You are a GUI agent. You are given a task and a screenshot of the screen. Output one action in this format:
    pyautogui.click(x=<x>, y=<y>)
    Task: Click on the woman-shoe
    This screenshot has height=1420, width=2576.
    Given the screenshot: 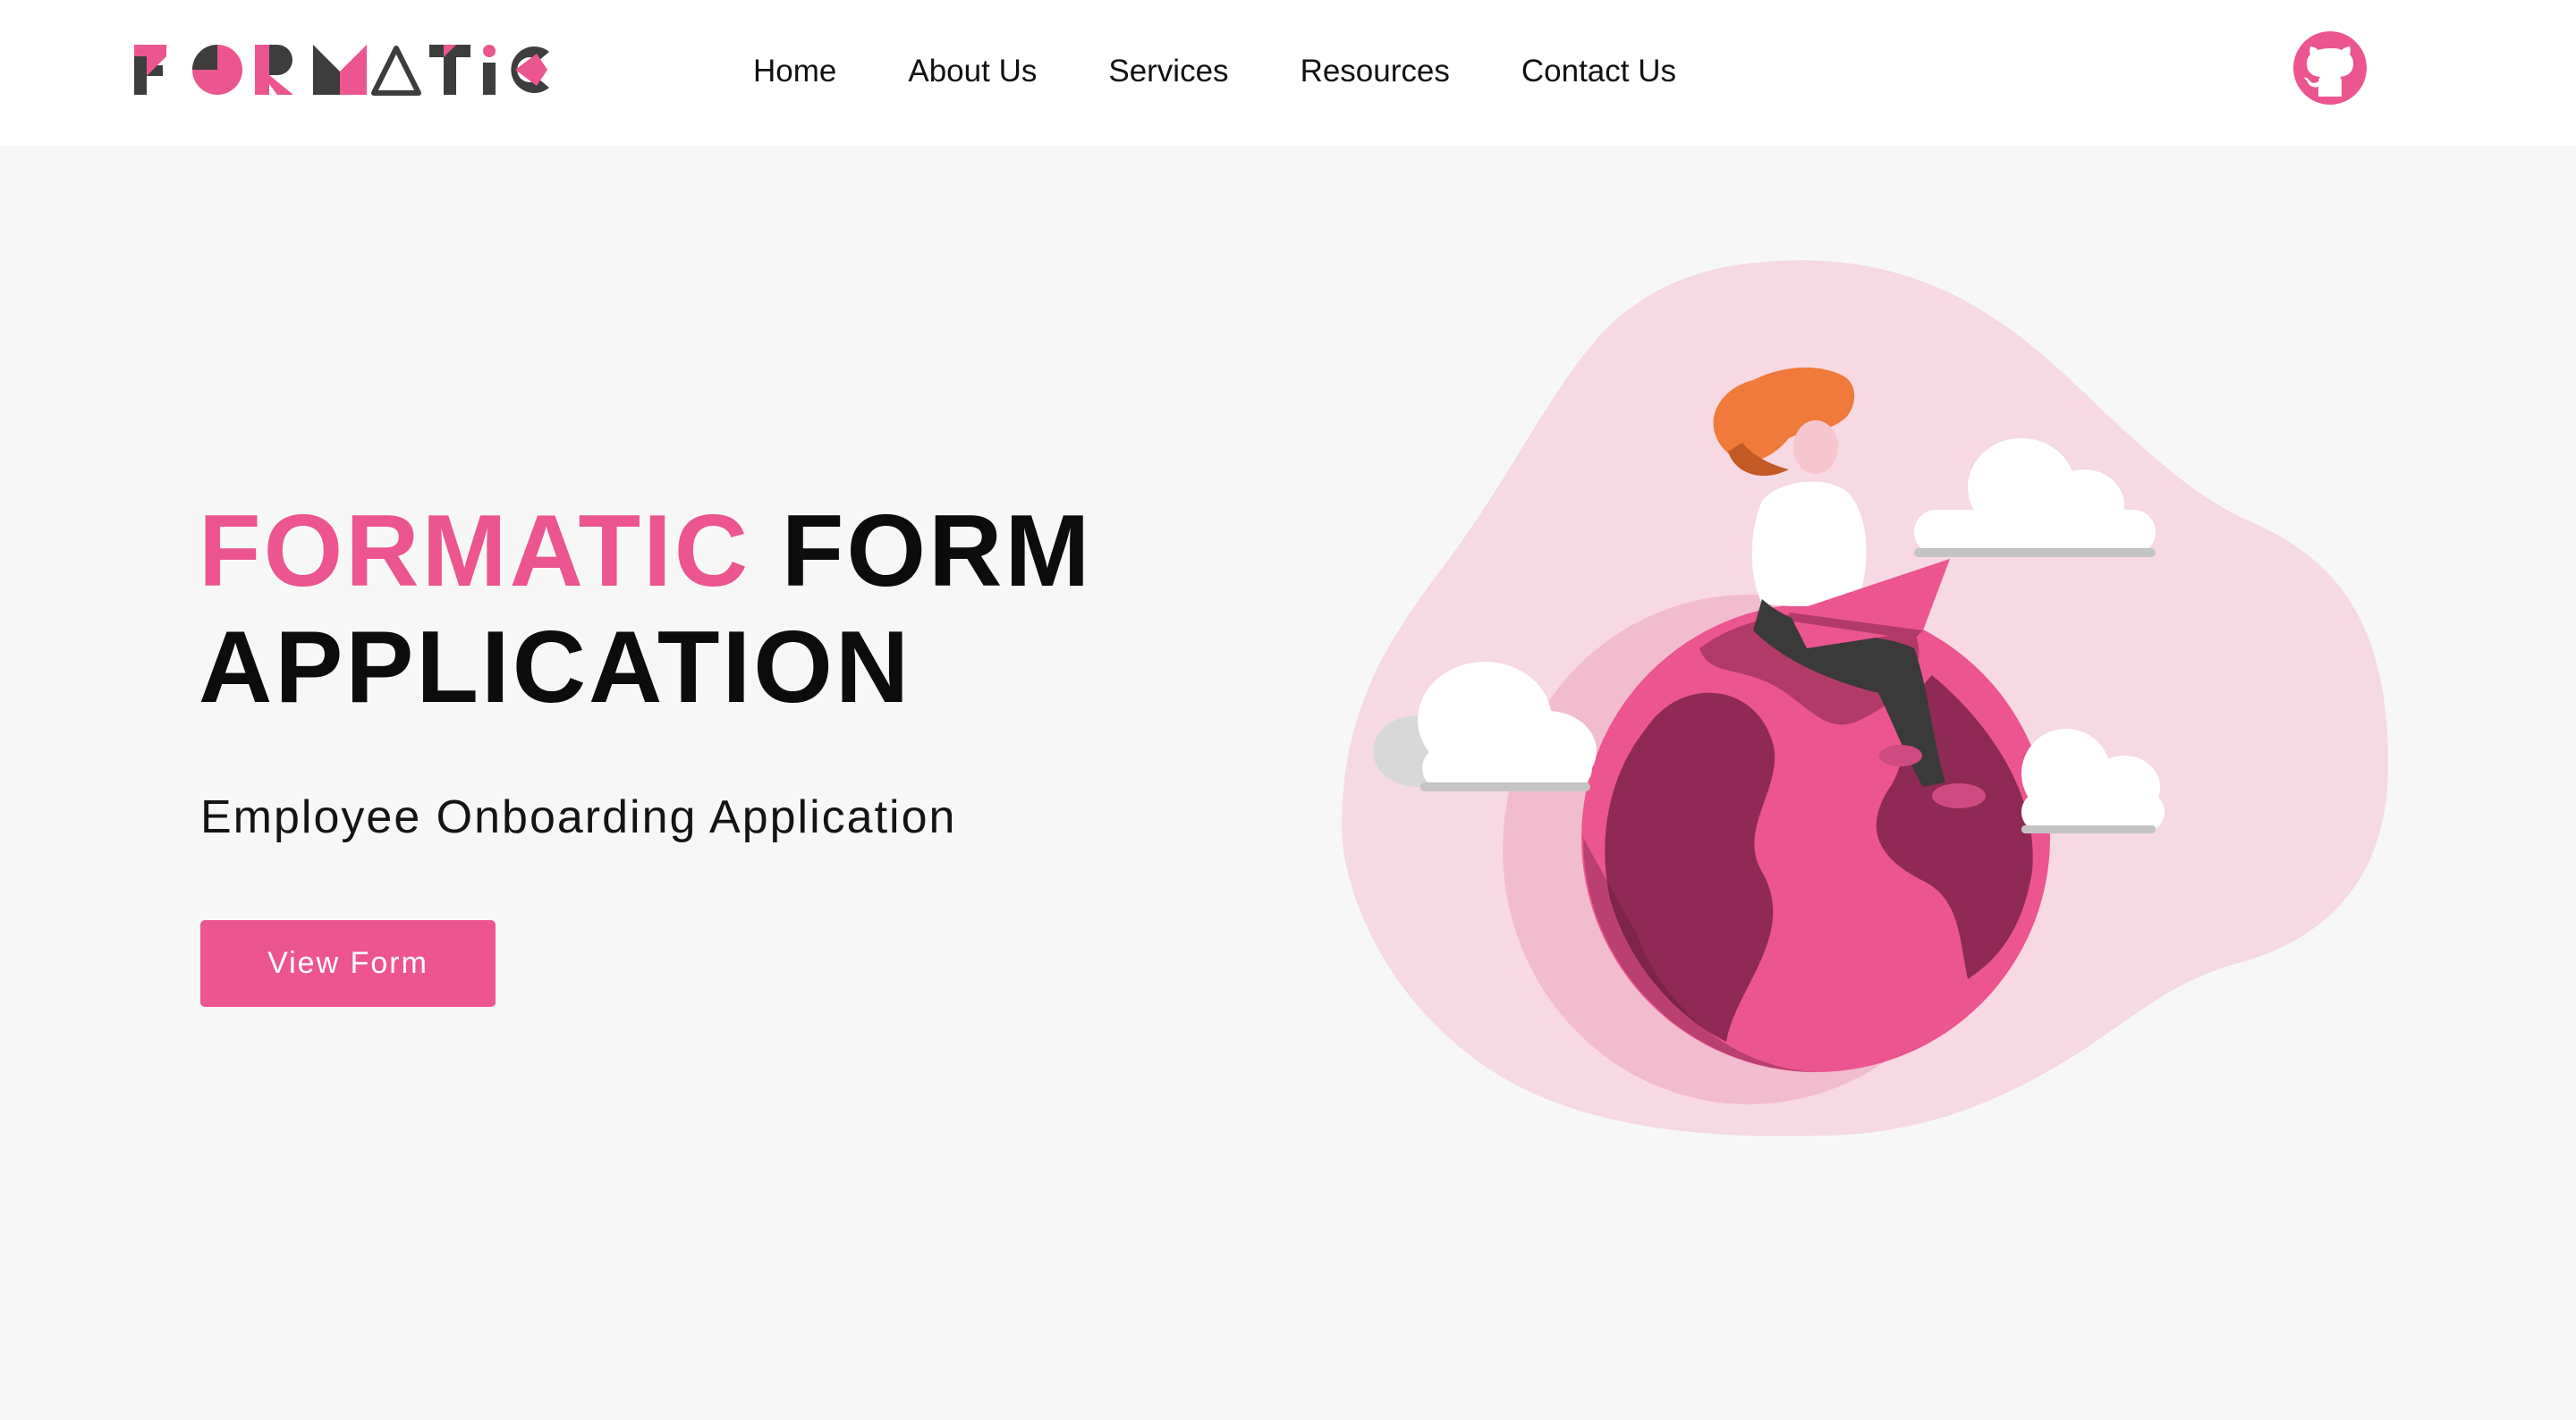 What is the action you would take?
    pyautogui.click(x=1959, y=795)
    